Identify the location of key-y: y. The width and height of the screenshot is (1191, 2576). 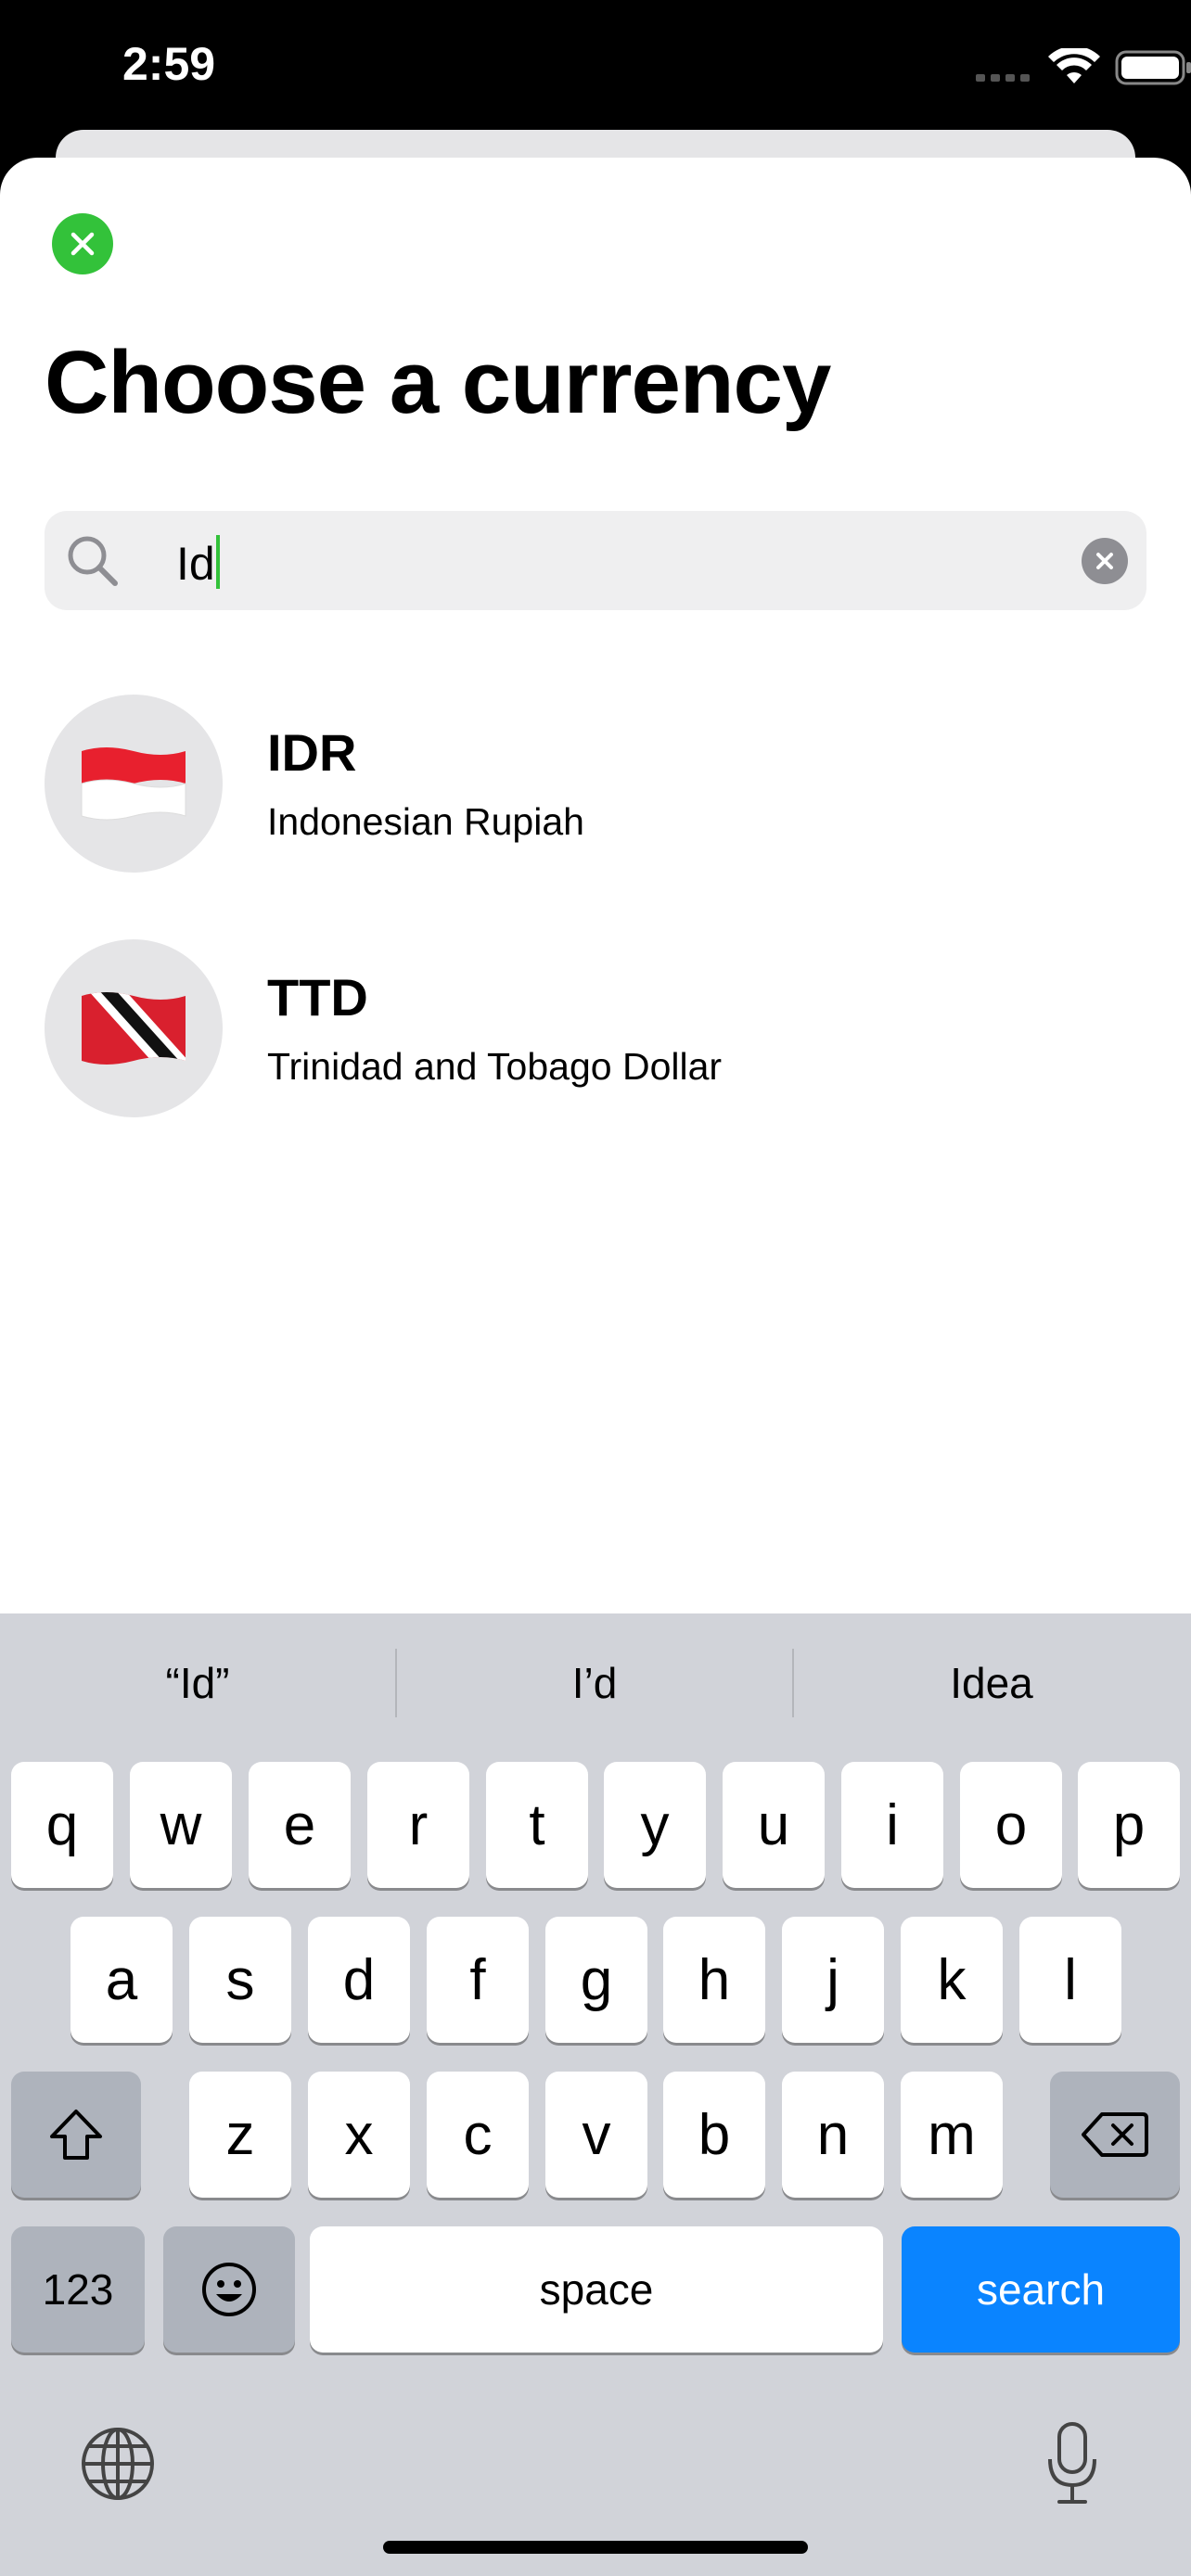
(655, 1825).